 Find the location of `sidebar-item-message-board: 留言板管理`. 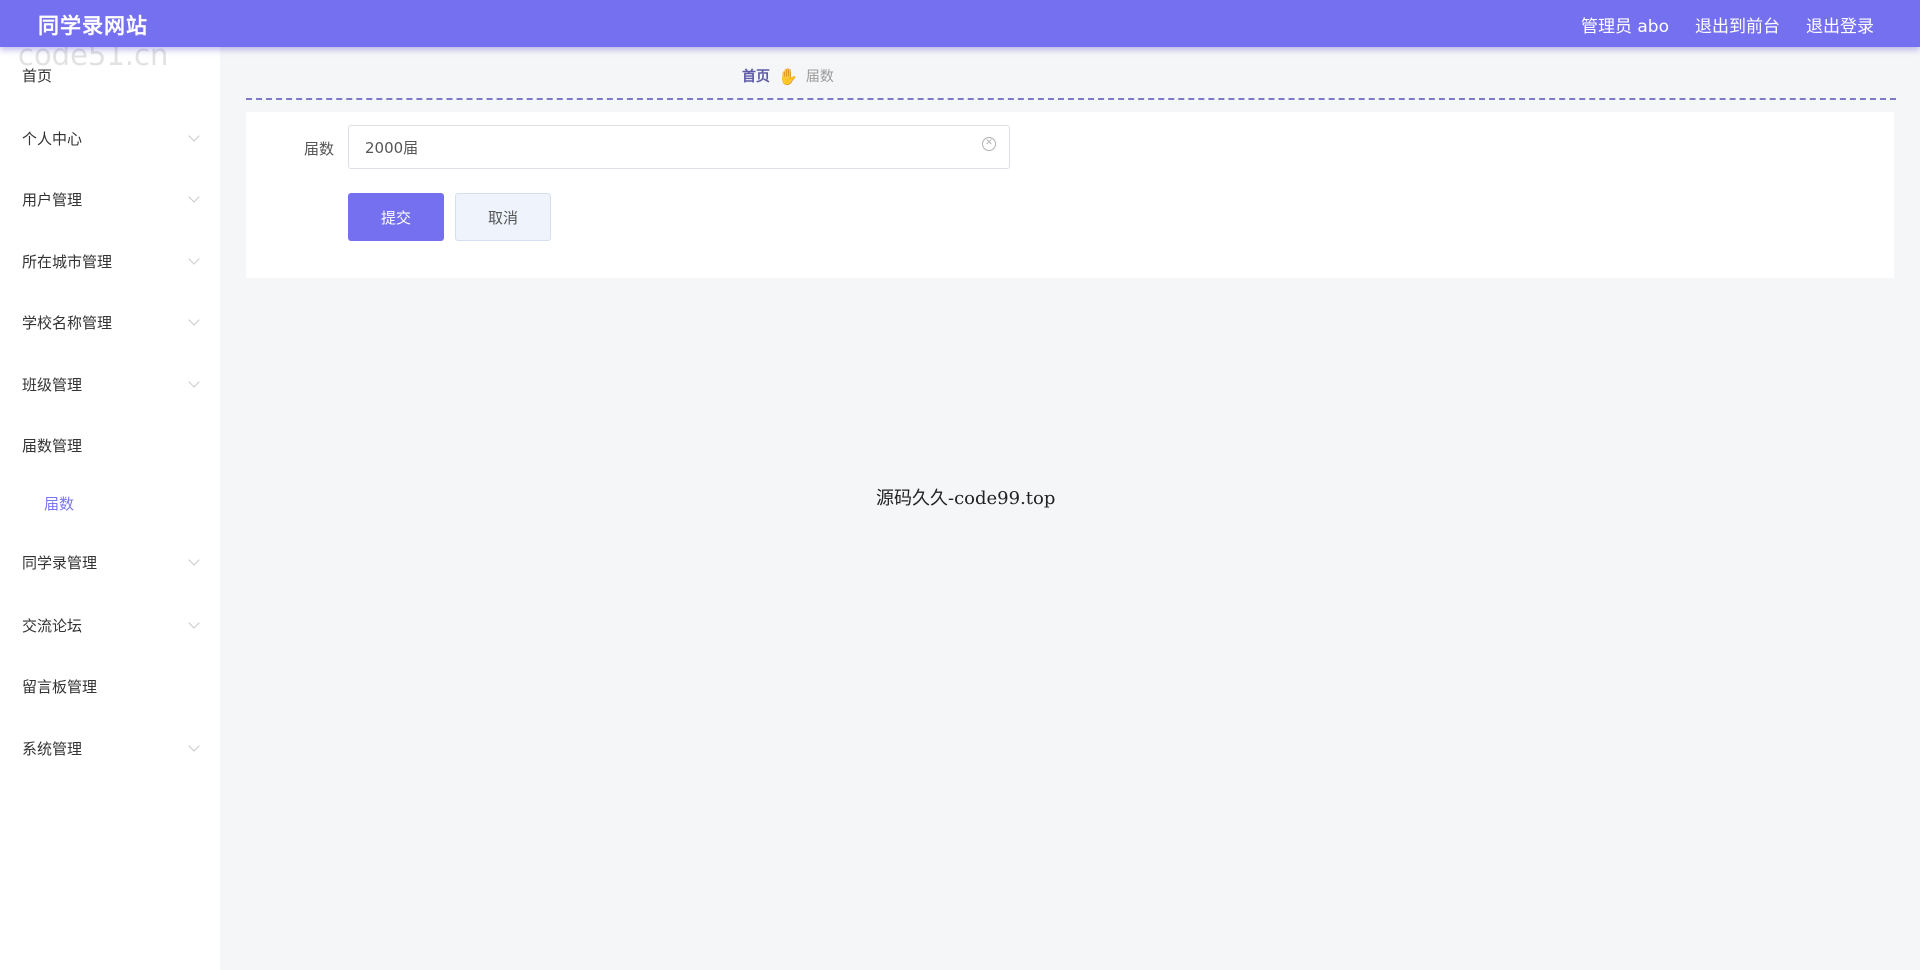

sidebar-item-message-board: 留言板管理 is located at coordinates (110, 686).